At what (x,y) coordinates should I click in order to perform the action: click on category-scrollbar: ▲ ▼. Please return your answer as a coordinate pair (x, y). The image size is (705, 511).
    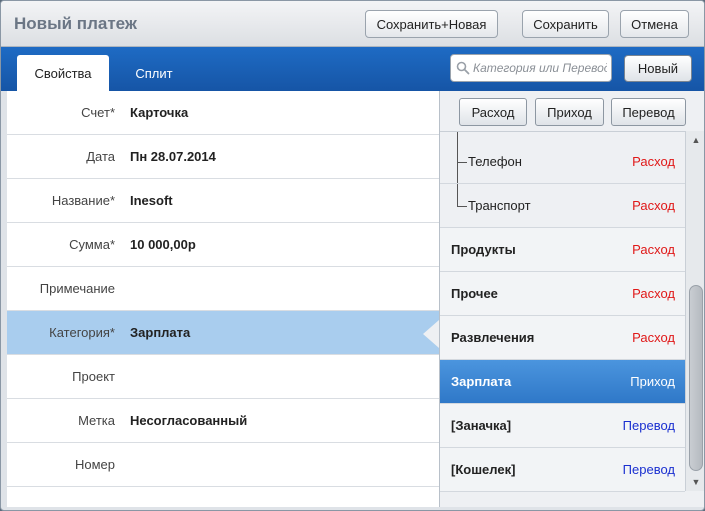
    Looking at the image, I should click on (694, 311).